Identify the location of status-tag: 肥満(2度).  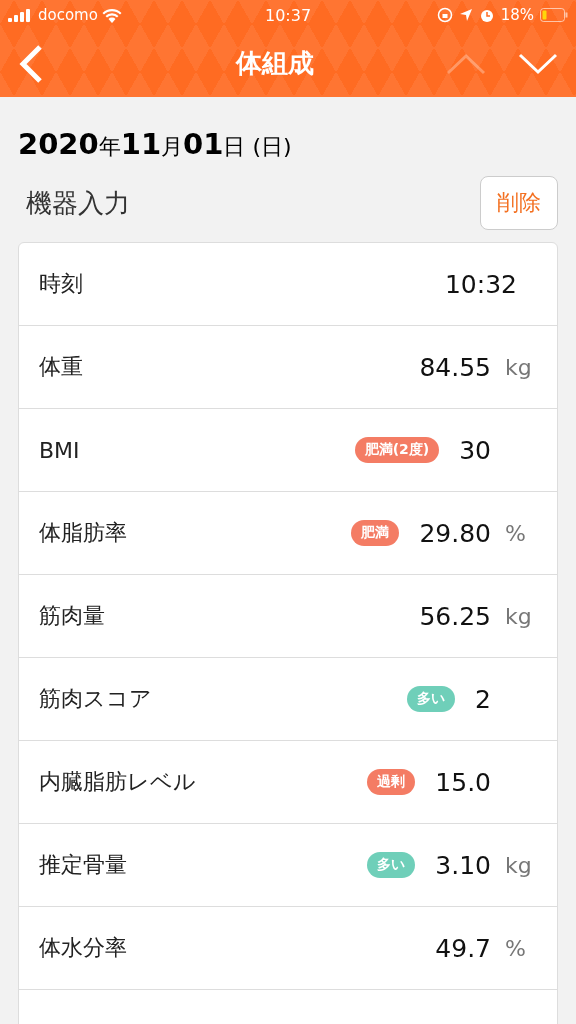
(397, 450).